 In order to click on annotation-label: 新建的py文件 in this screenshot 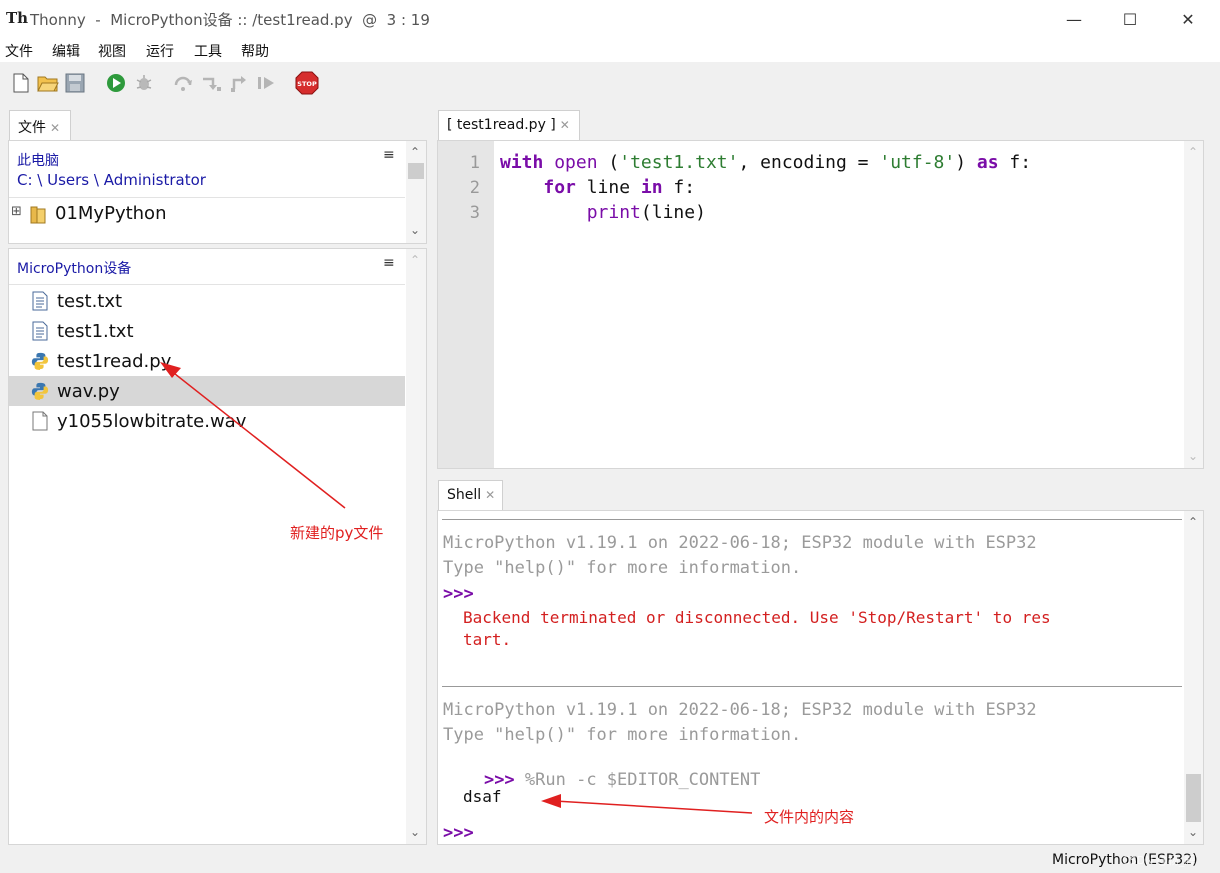, I will do `click(337, 533)`.